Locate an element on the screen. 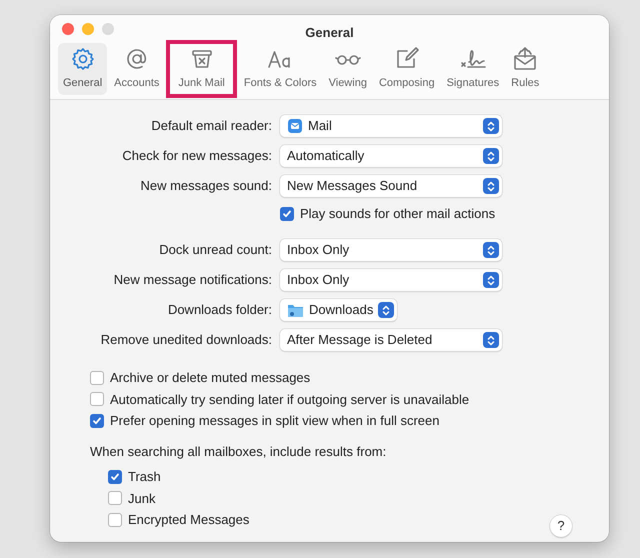 The image size is (640, 558). option-label: Automatically try sending later if outgoing server is unavailable is located at coordinates (290, 399).